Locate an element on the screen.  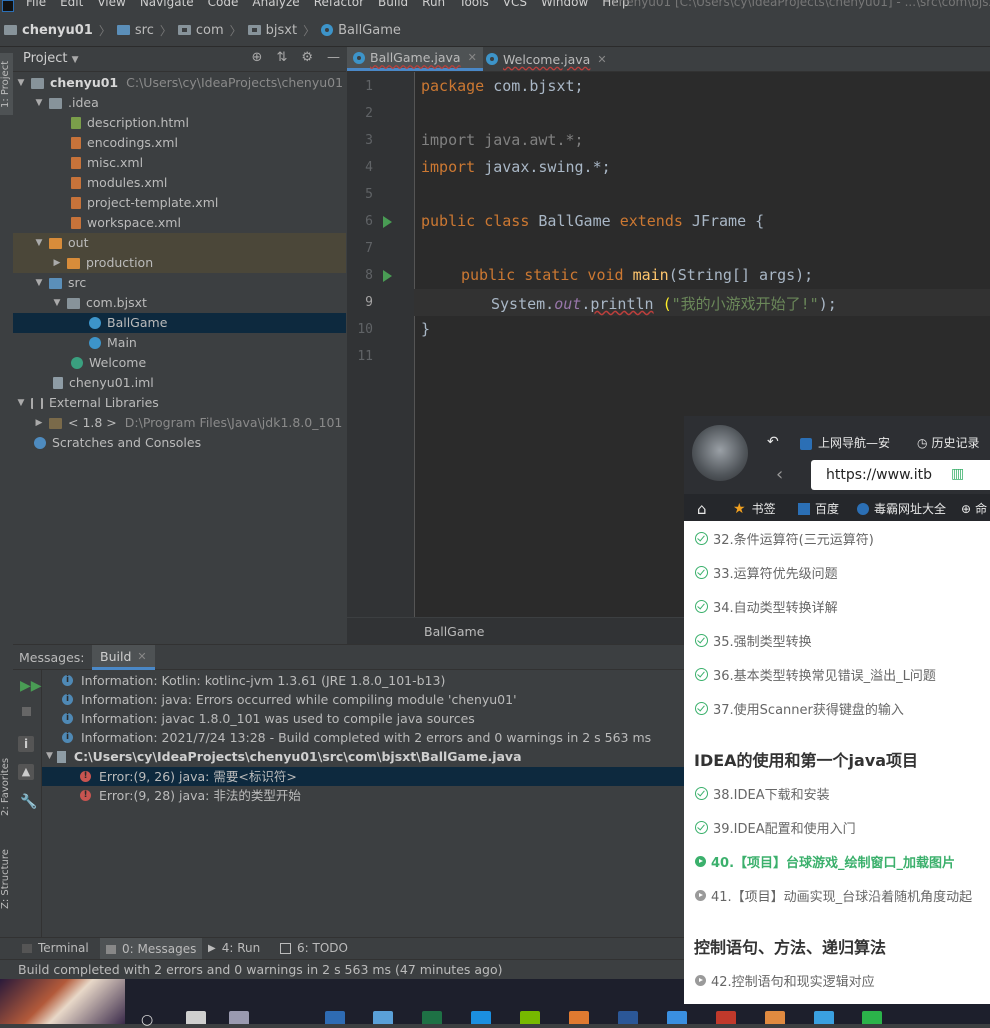
breadcrumb-bjsxt: bjsxt is located at coordinates (272, 30).